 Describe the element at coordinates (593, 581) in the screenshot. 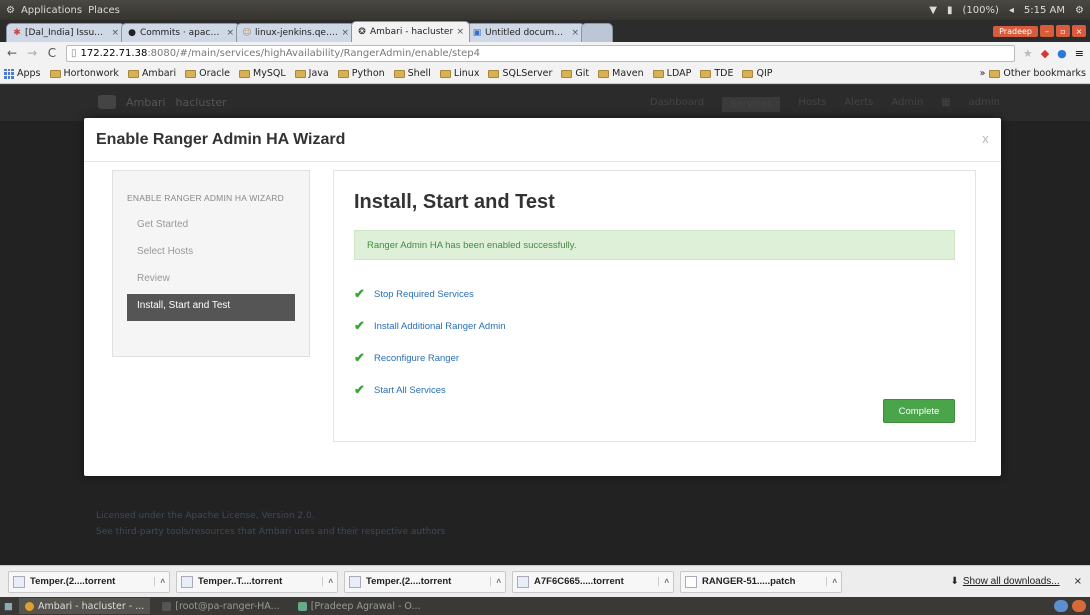

I see `download-item: A7F6C665.....torrent ˄` at that location.